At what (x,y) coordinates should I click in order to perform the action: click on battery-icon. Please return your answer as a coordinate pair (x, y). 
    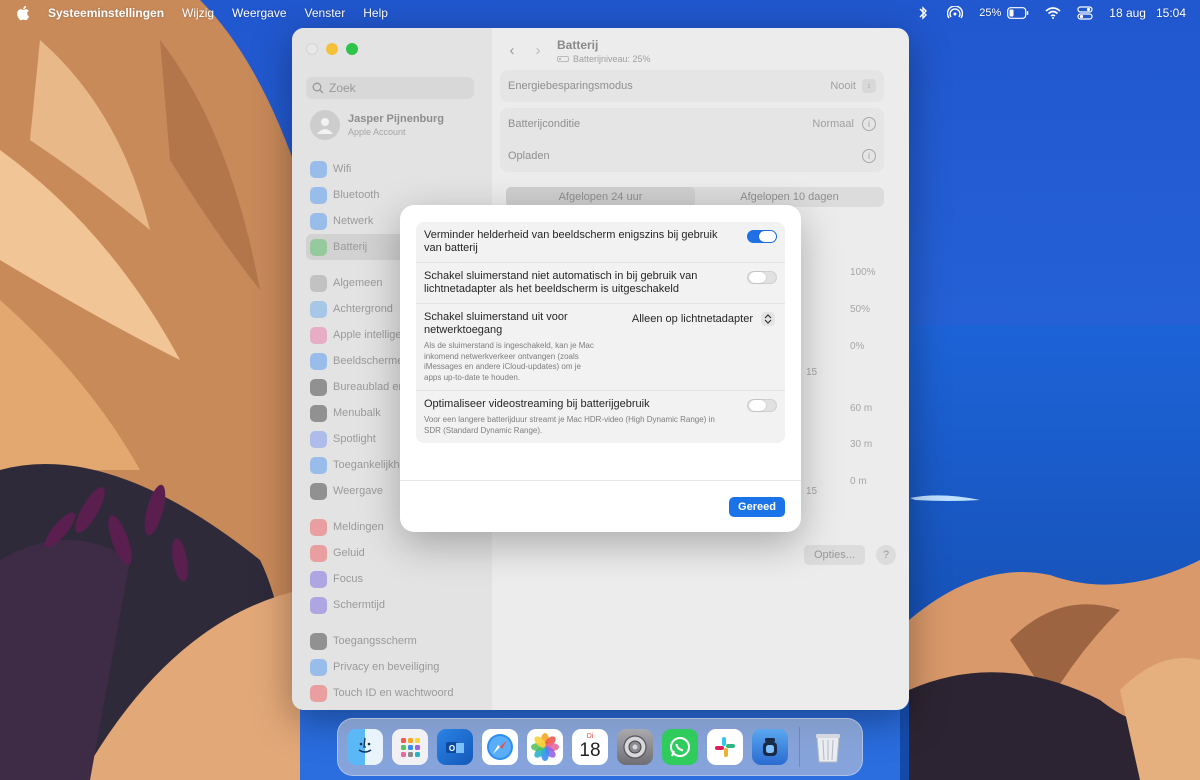
    Looking at the image, I should click on (1018, 13).